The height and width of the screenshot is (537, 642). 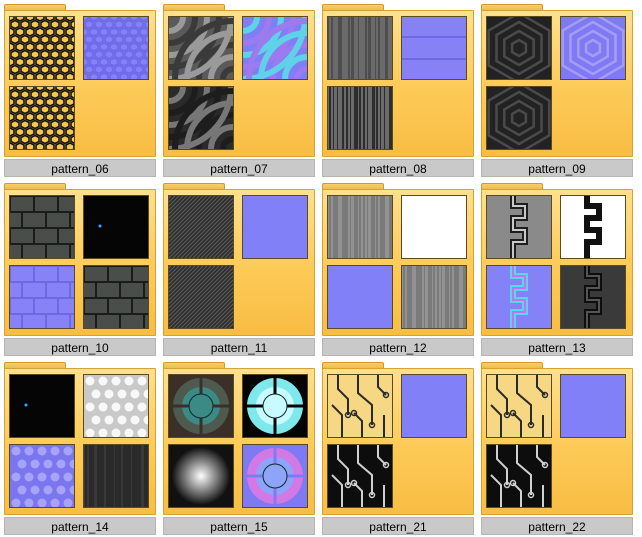 What do you see at coordinates (201, 406) in the screenshot?
I see `speaker-teal-icon` at bounding box center [201, 406].